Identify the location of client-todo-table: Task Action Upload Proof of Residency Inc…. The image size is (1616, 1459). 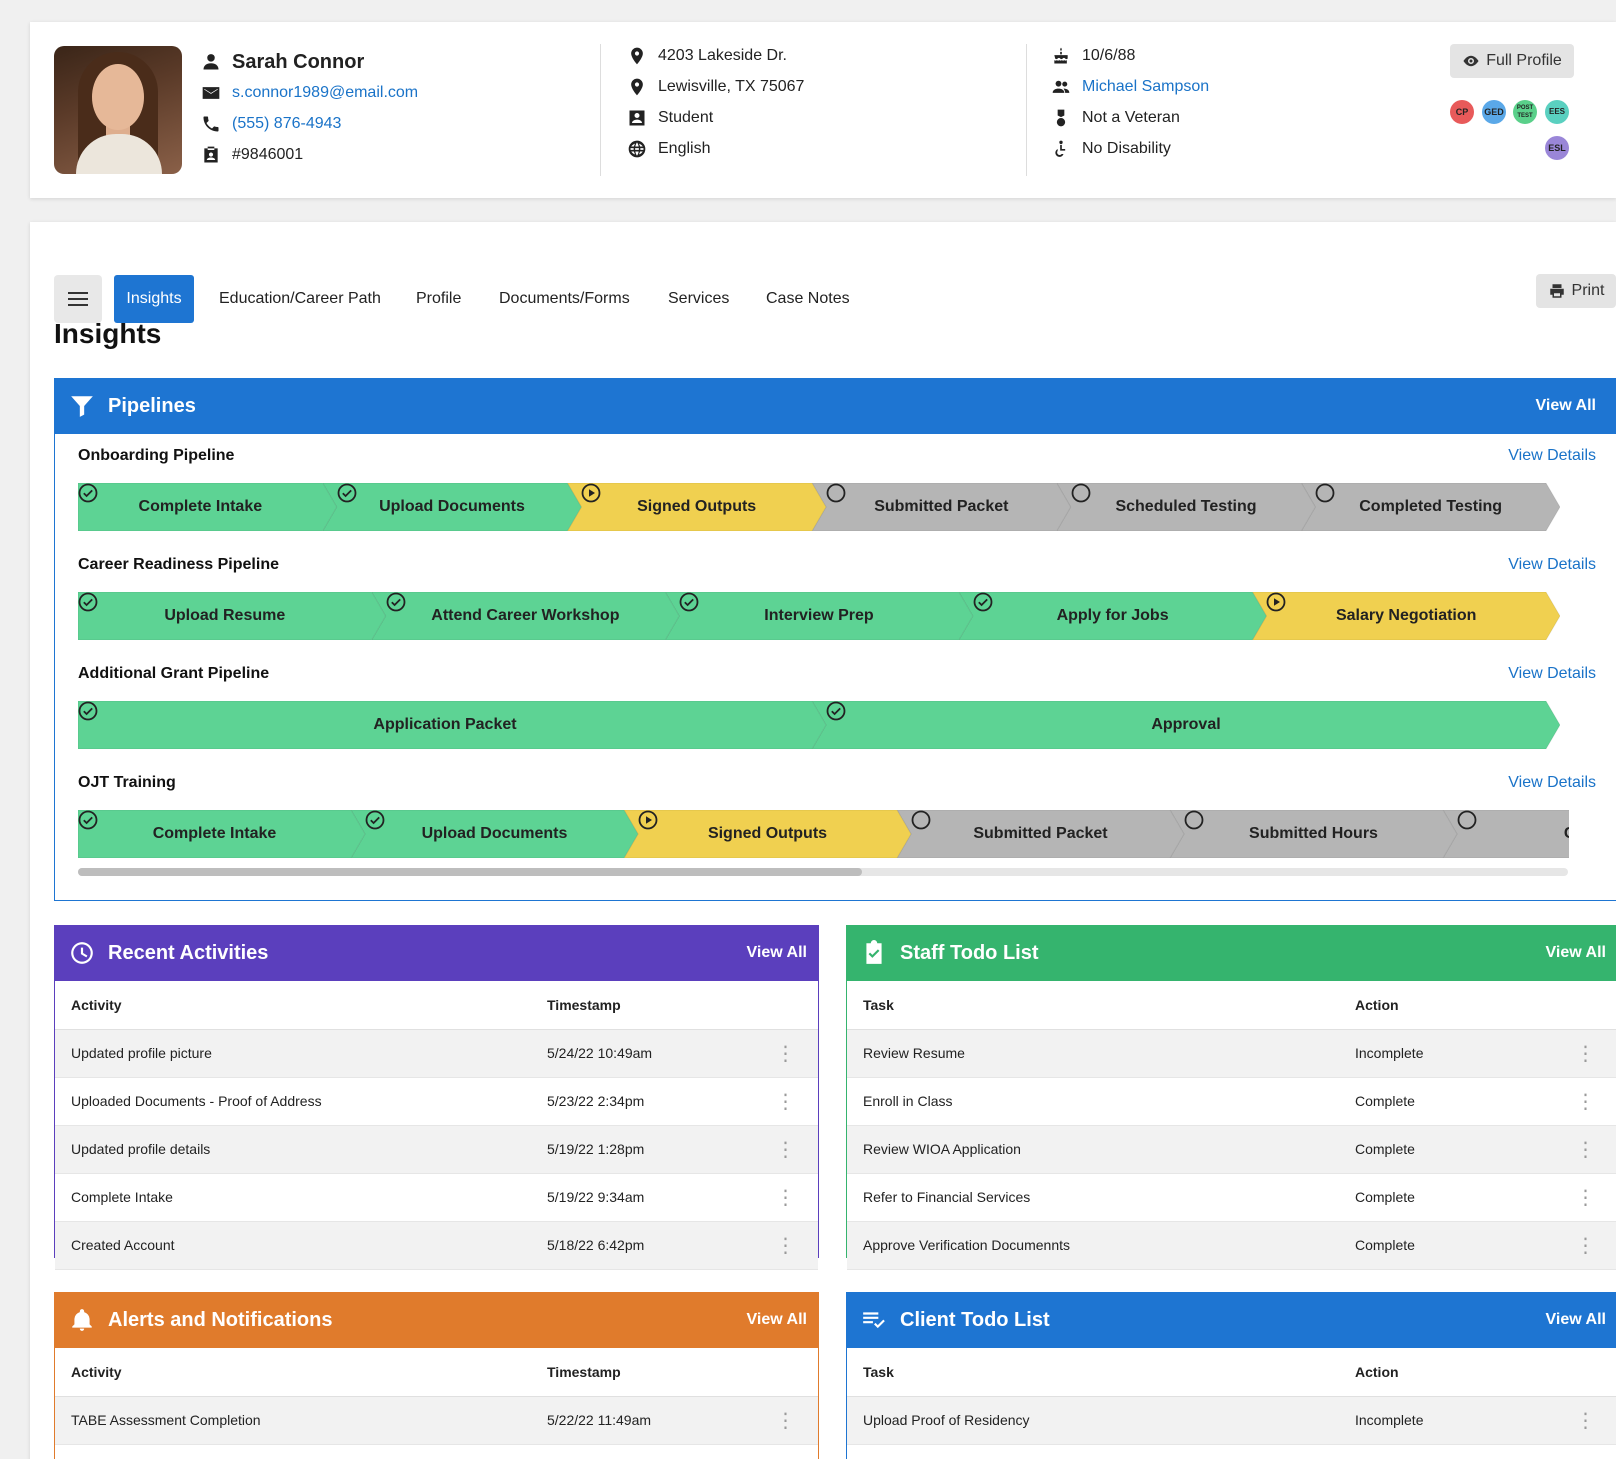
(1231, 1396).